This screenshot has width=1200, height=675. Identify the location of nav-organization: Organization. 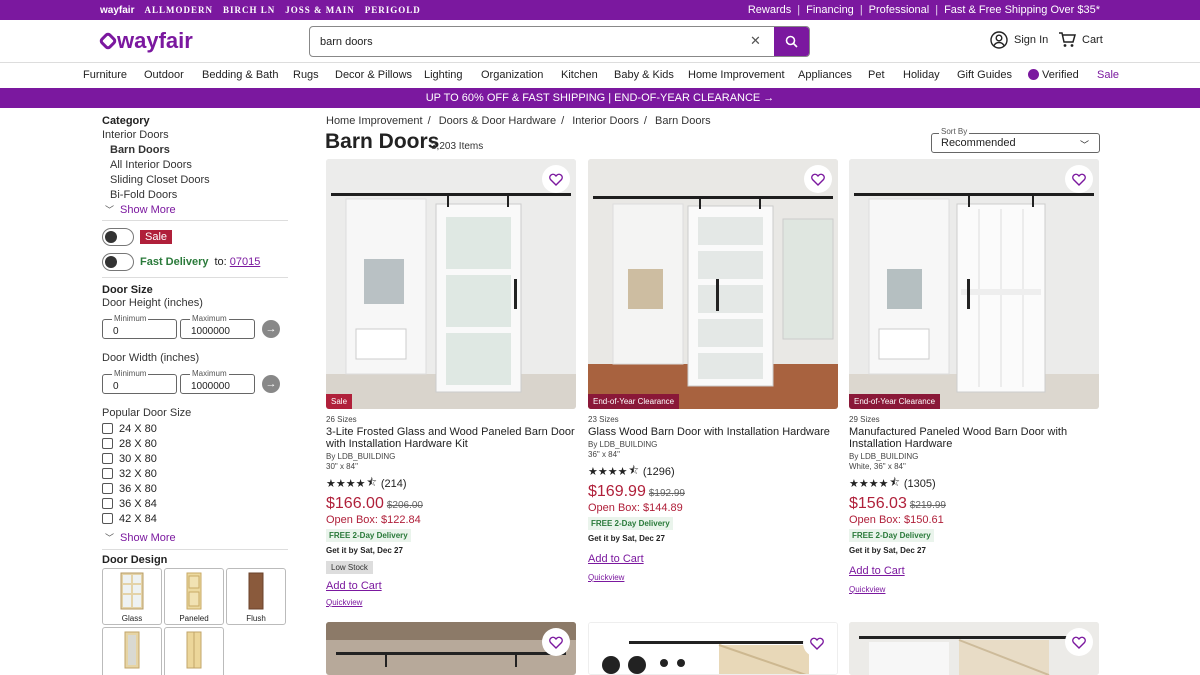
(512, 75).